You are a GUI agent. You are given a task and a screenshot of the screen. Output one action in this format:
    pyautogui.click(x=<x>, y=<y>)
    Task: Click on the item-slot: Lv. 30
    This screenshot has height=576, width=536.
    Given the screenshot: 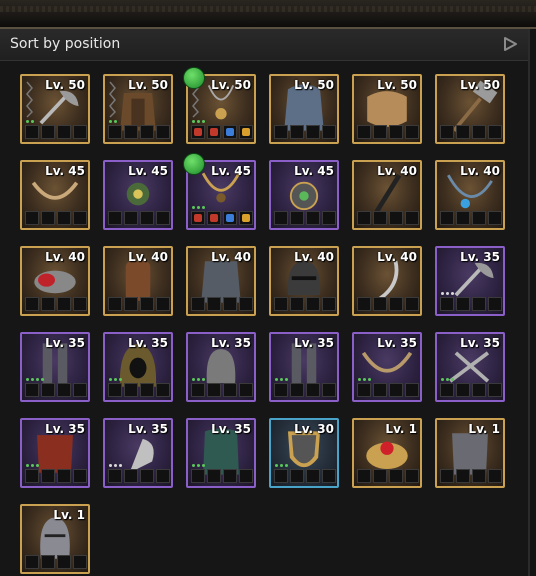 What is the action you would take?
    pyautogui.click(x=304, y=453)
    